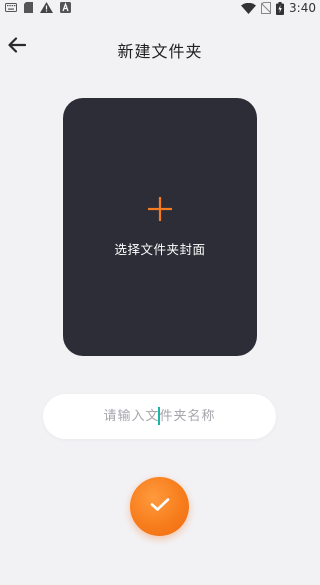 The width and height of the screenshot is (320, 585). Describe the element at coordinates (249, 8) in the screenshot. I see `wifi-icon` at that location.